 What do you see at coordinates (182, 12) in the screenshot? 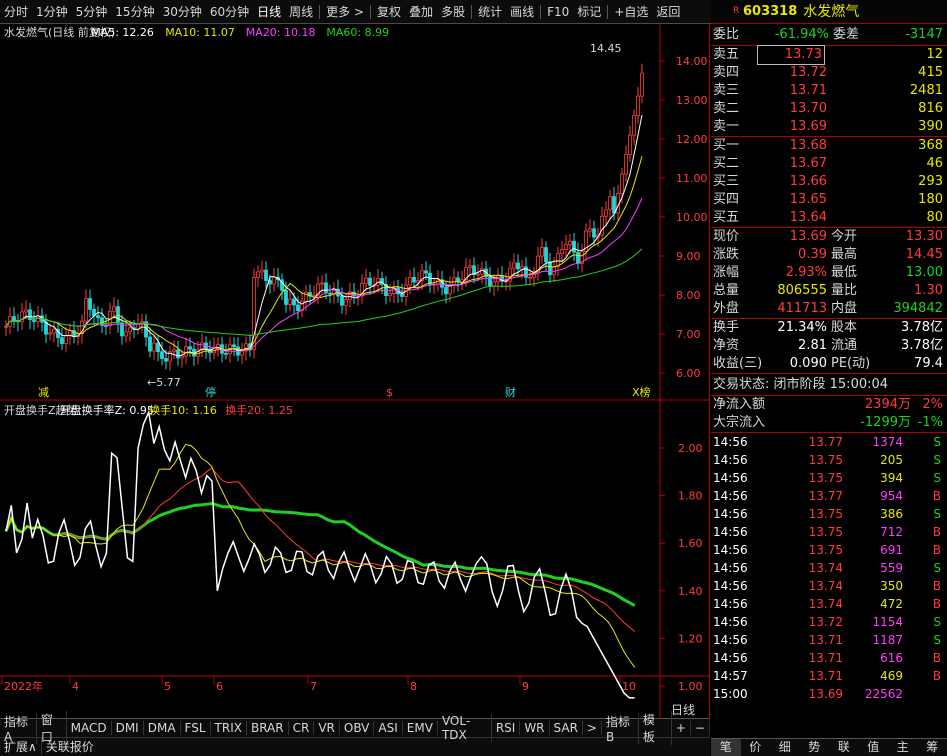
I see `toolbar-item-4: 30分钟` at bounding box center [182, 12].